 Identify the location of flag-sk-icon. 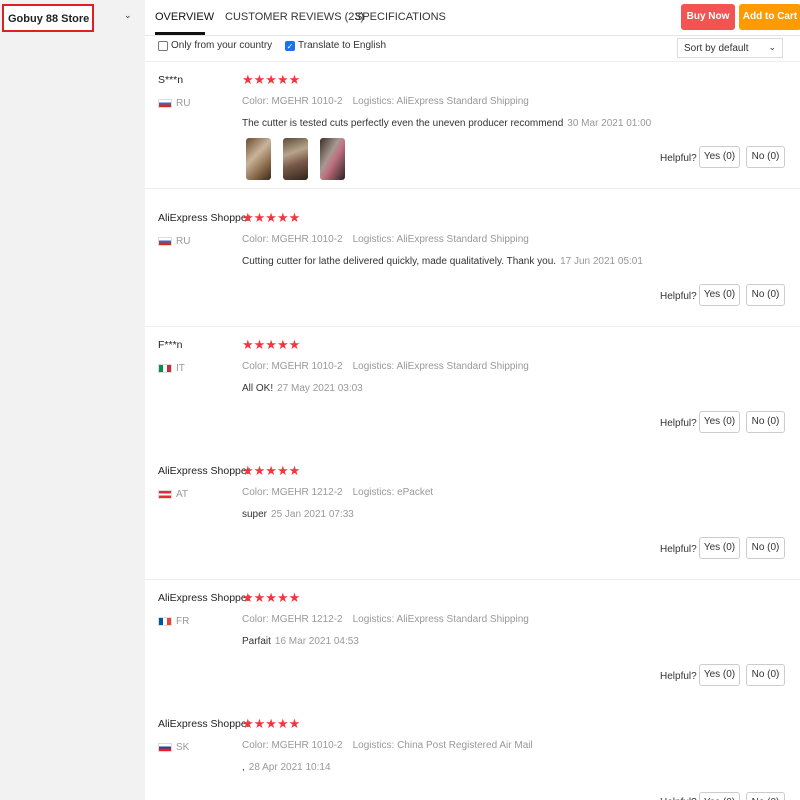
(165, 747).